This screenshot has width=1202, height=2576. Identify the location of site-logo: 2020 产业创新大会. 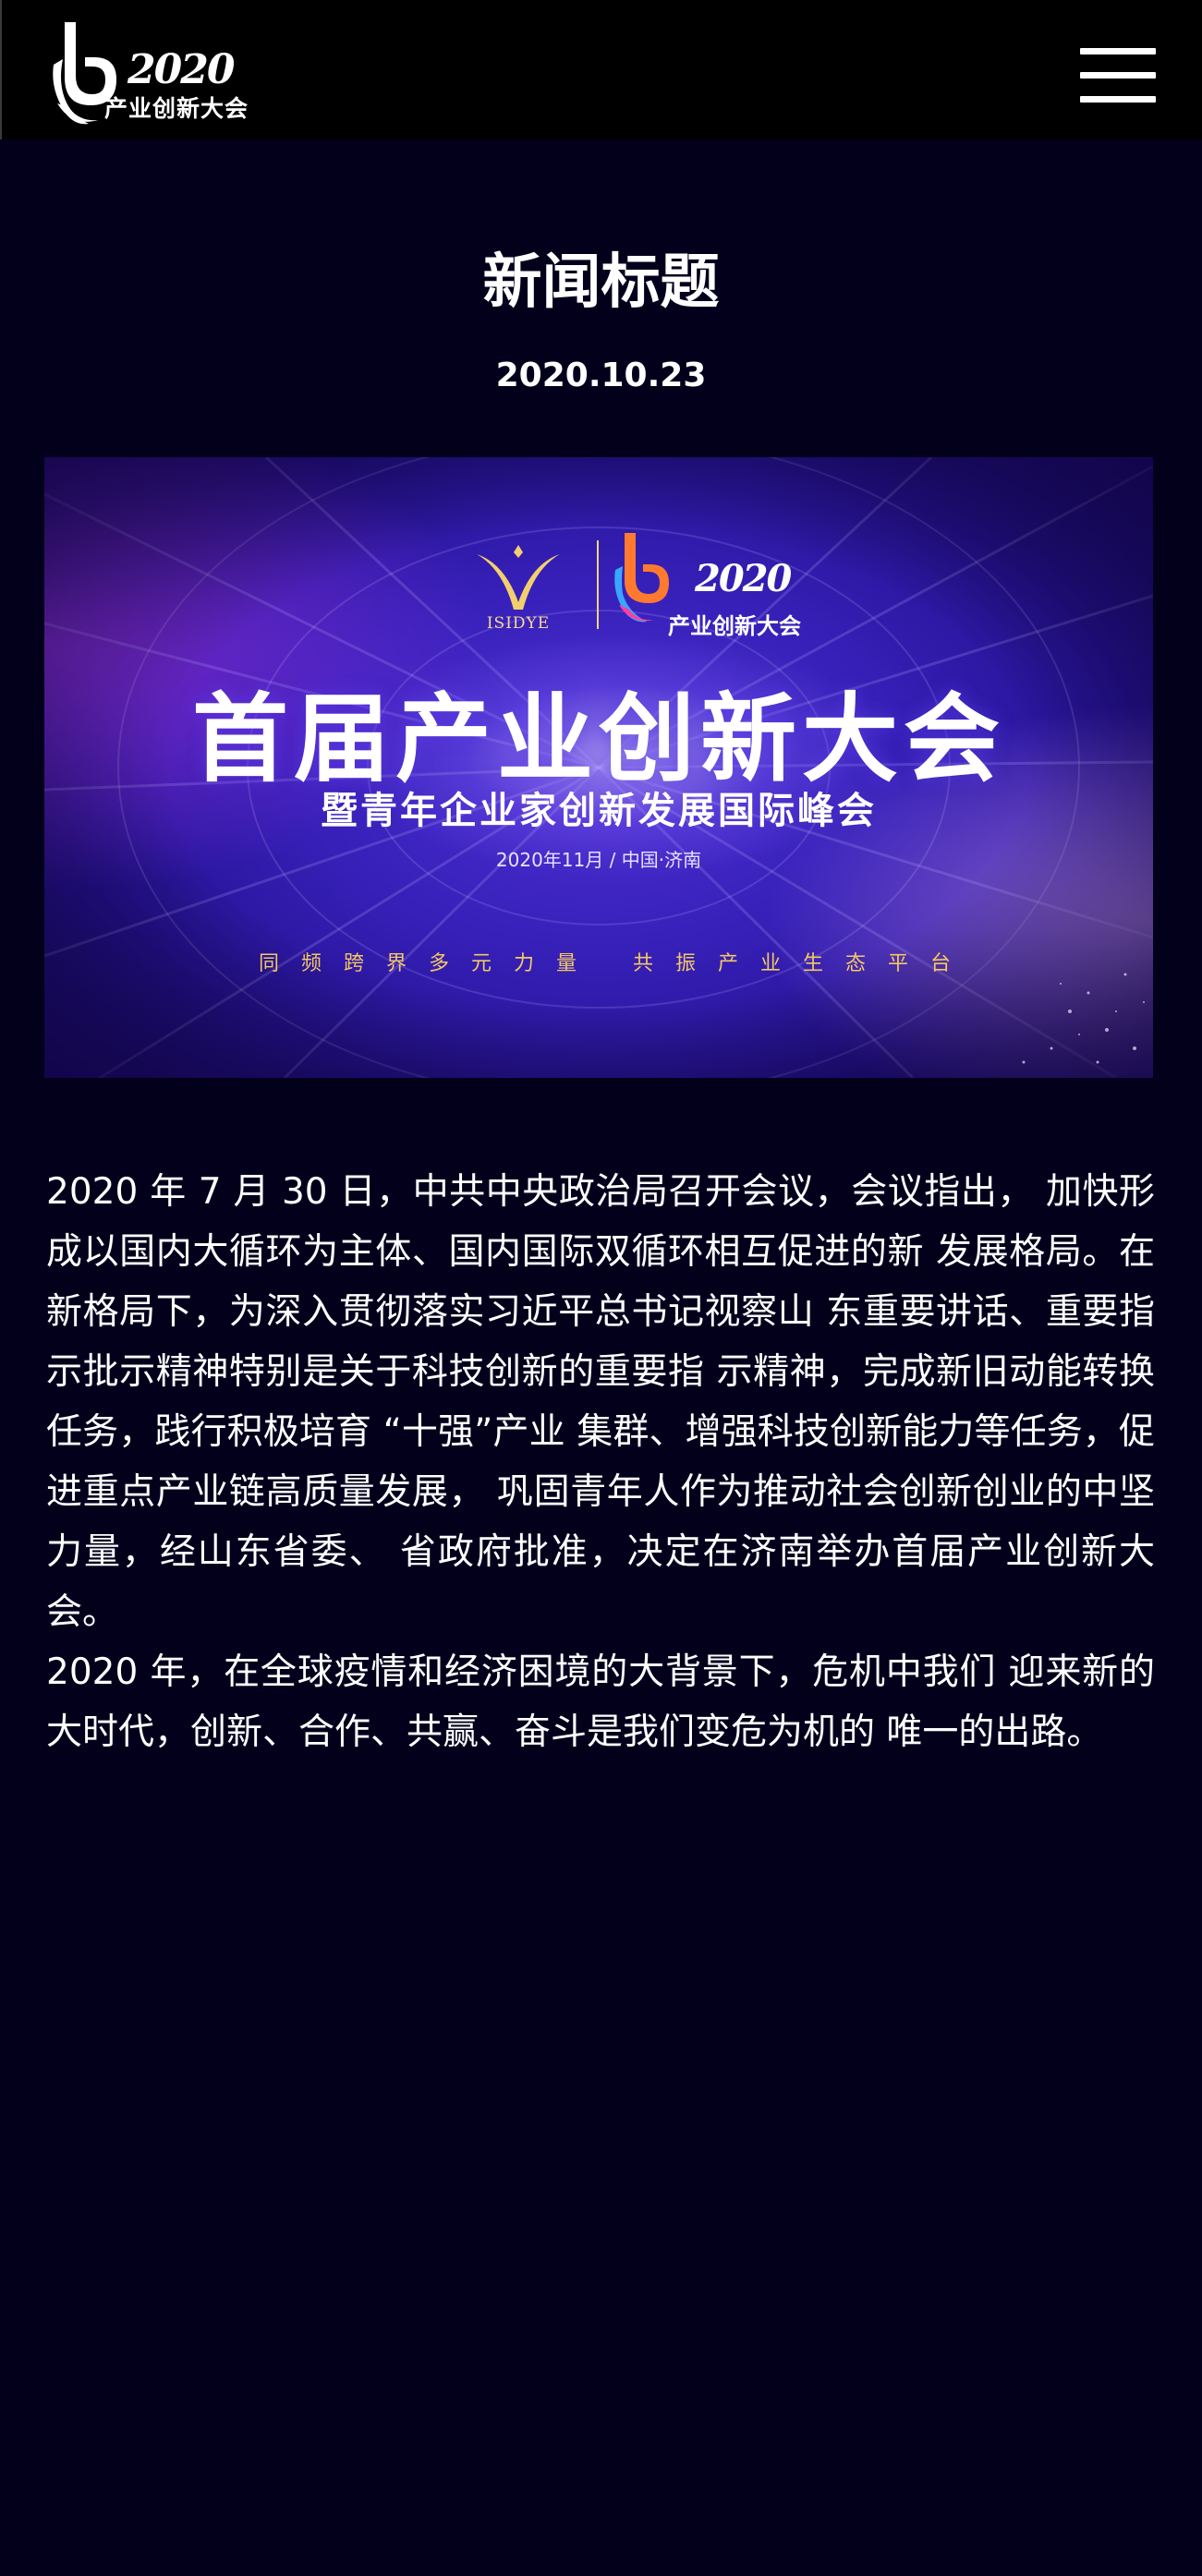
(149, 72).